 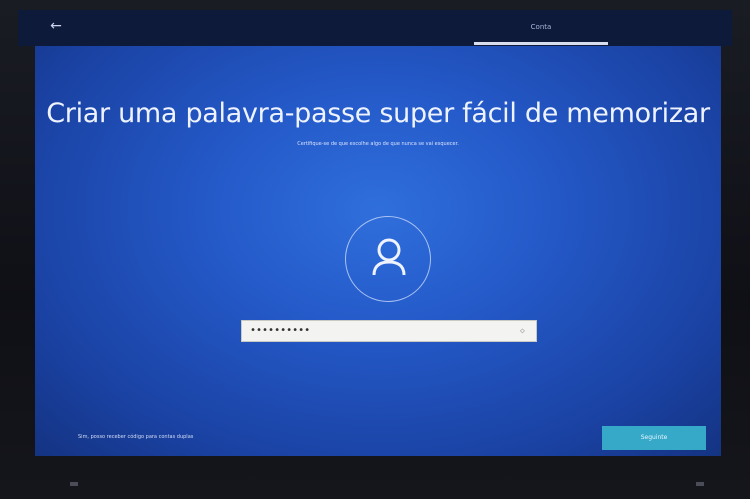 I want to click on title-bar, so click(x=375, y=28).